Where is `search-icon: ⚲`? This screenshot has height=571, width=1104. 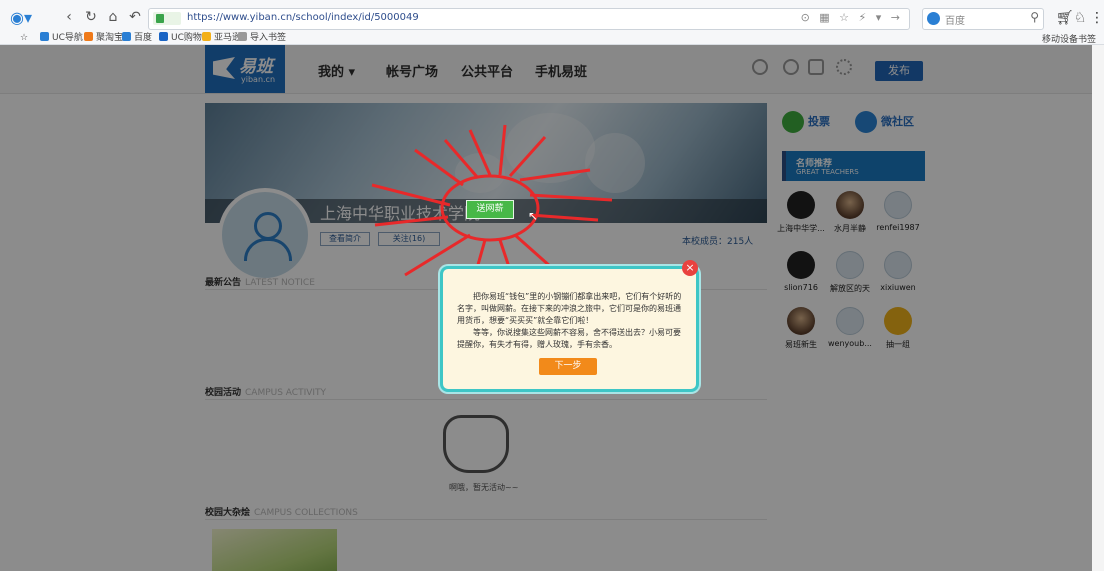
search-icon: ⚲ is located at coordinates (1034, 17).